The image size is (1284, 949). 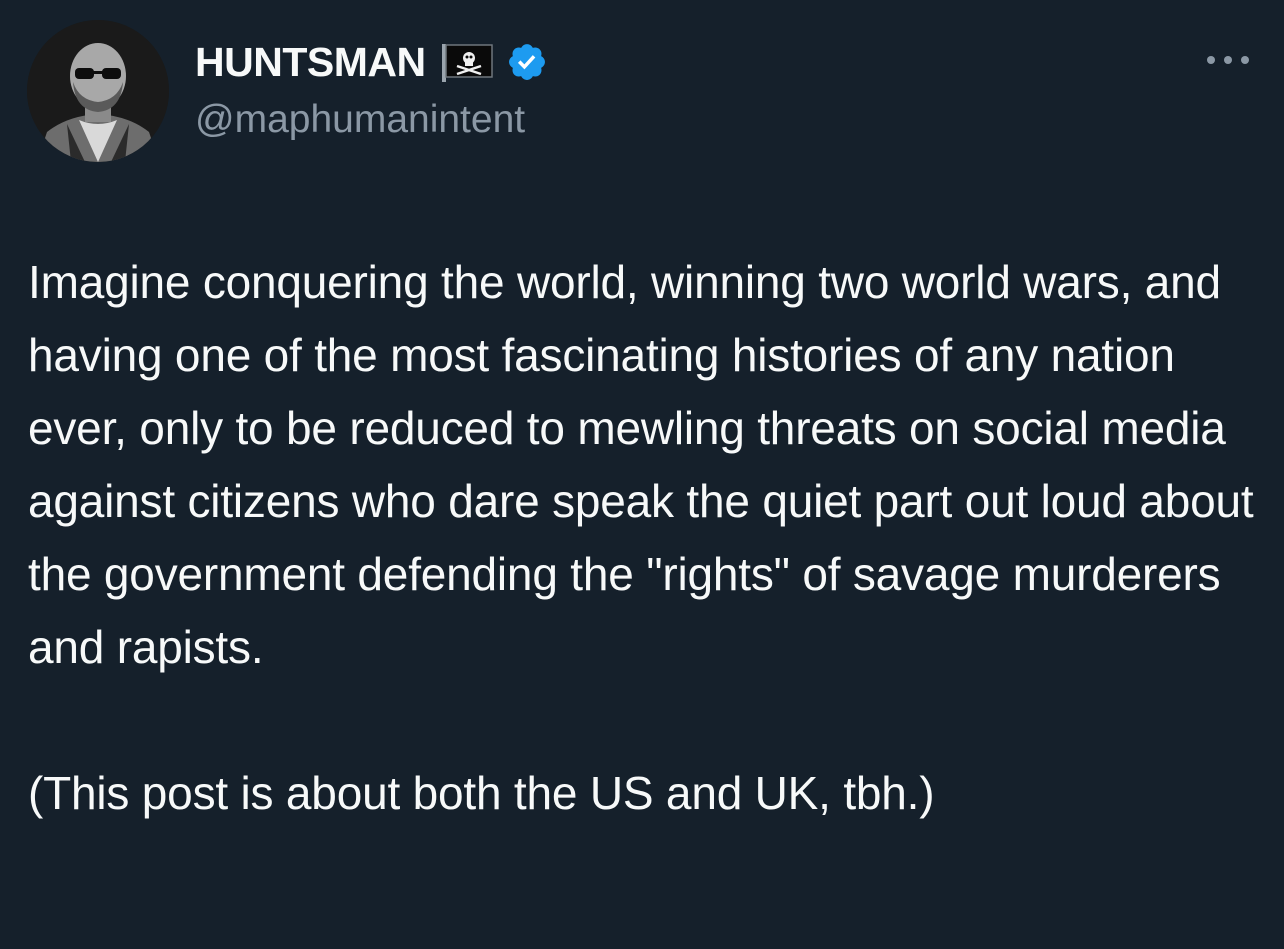 I want to click on pirate-flag-icon, so click(x=468, y=62).